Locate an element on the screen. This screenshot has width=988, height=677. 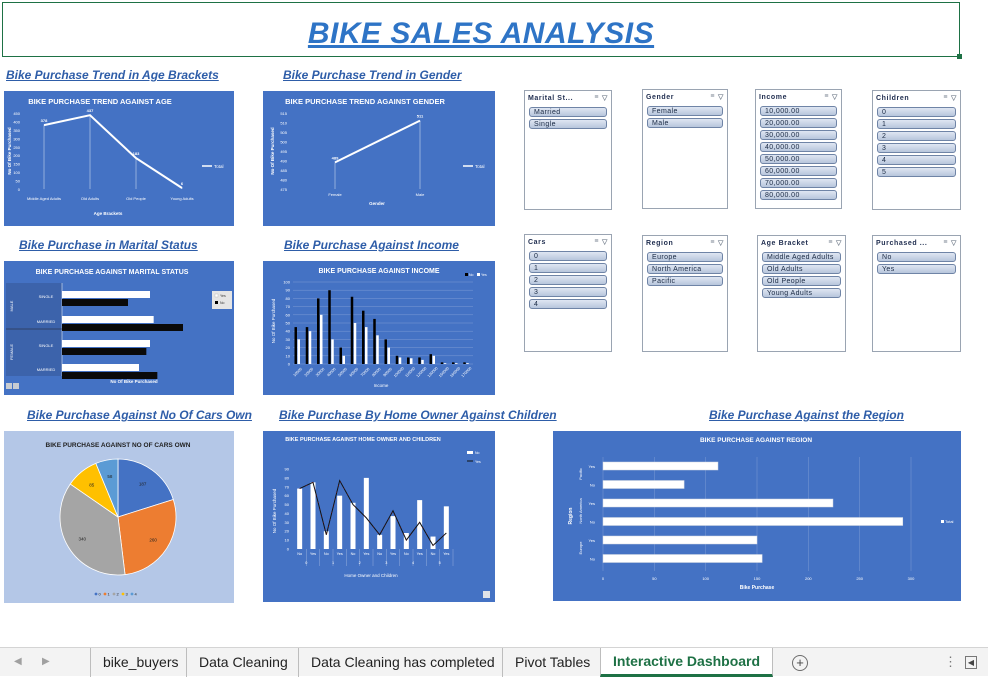
legend-label: 0 is located at coordinates (100, 594).